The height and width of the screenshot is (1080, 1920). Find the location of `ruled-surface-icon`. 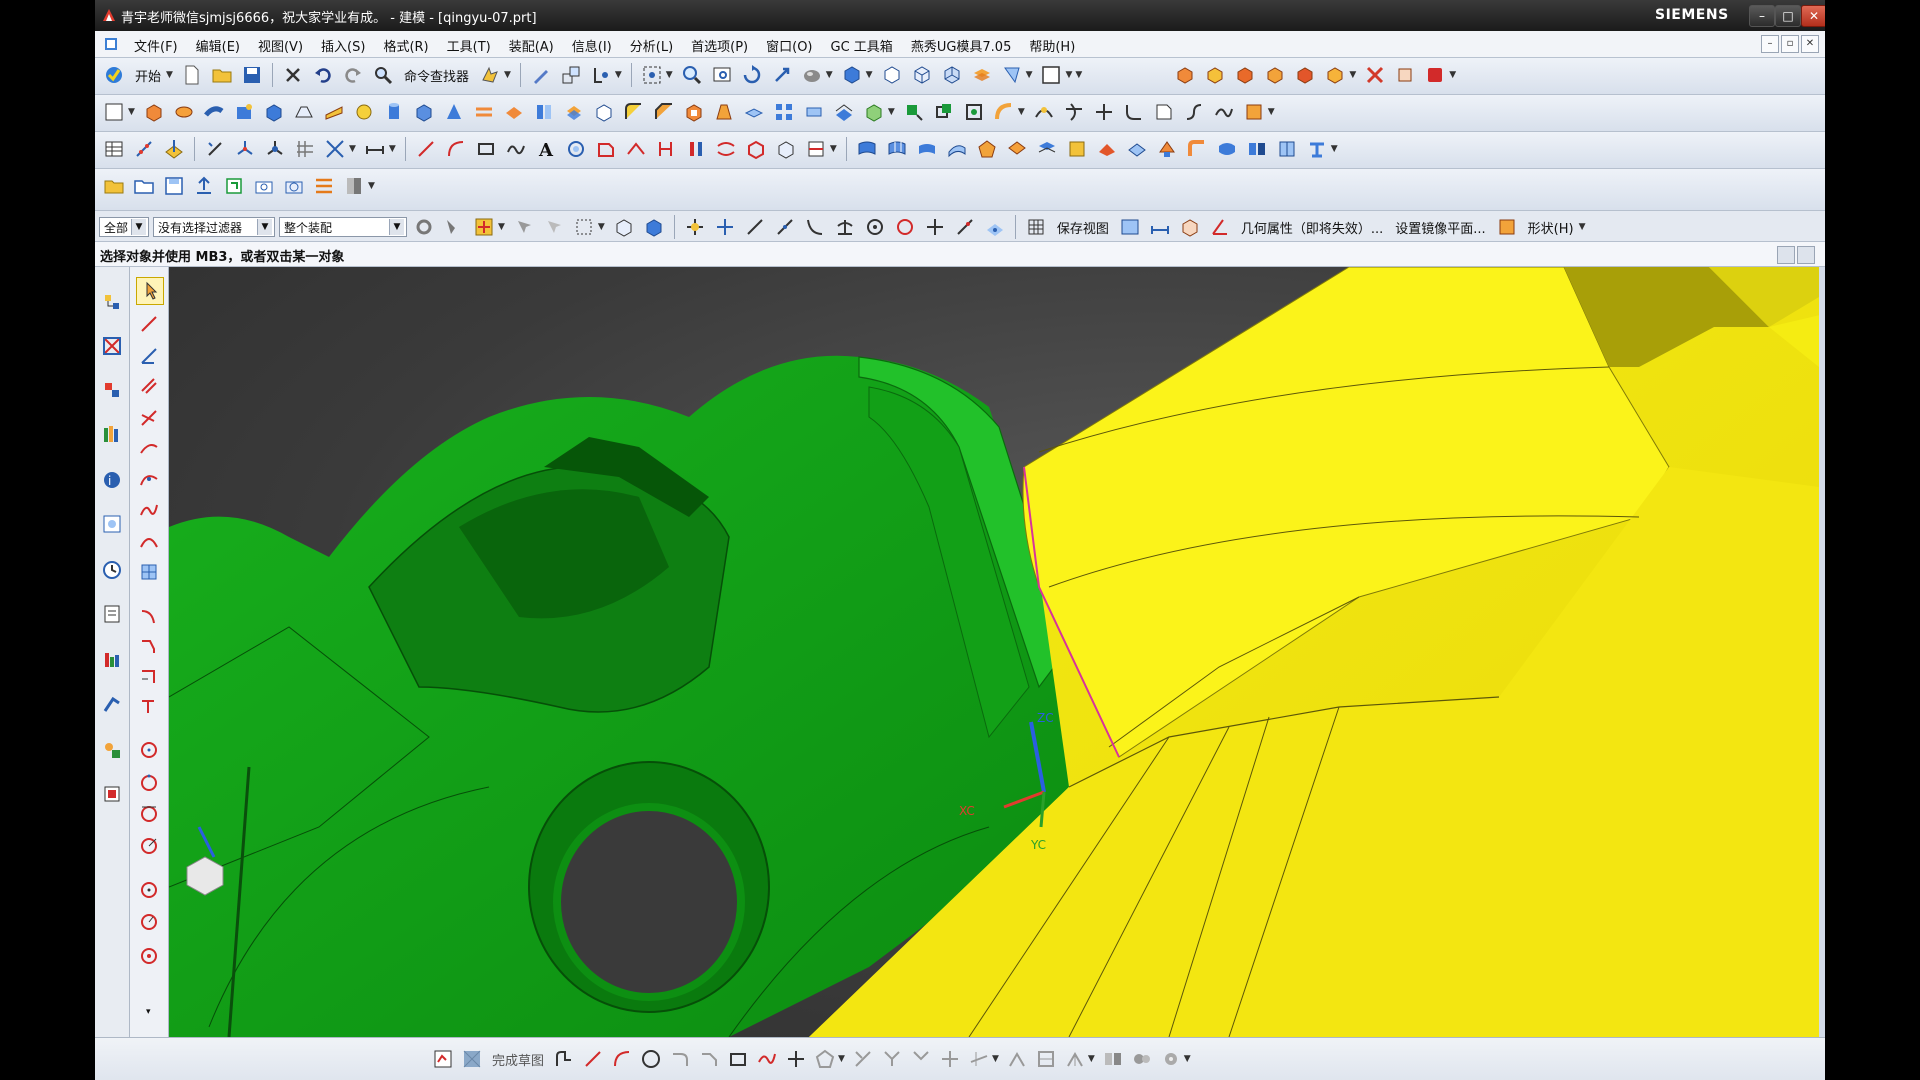

ruled-surface-icon is located at coordinates (1227, 149).